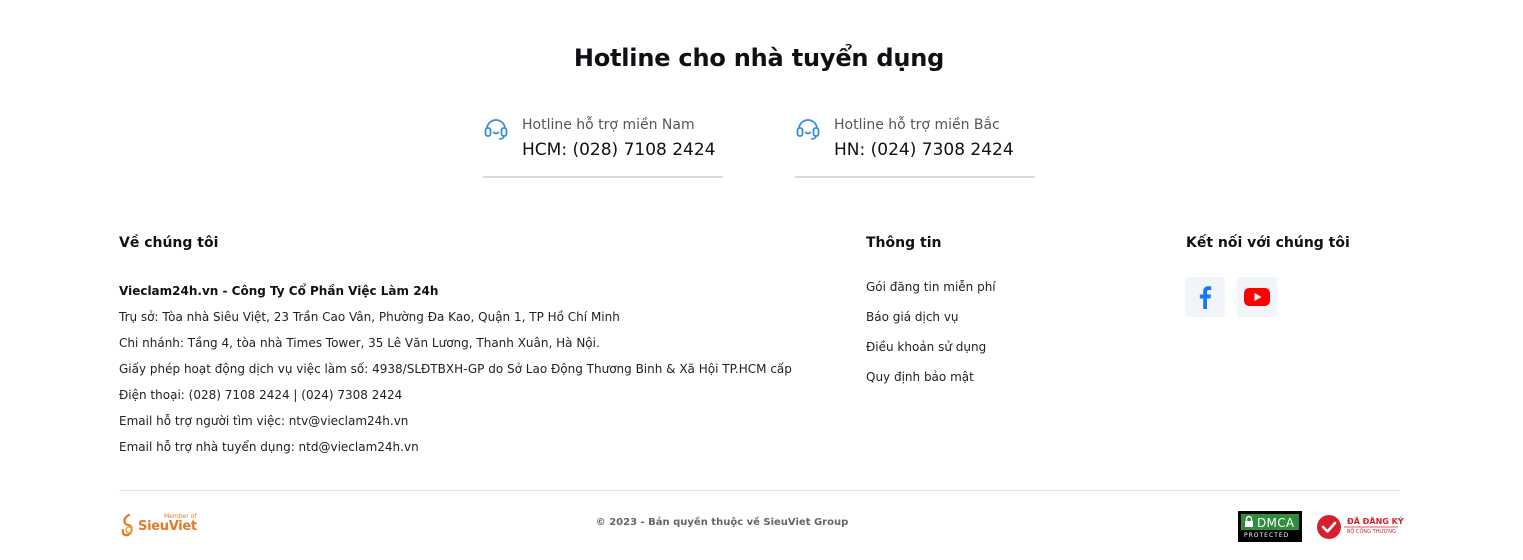 The width and height of the screenshot is (1523, 560). What do you see at coordinates (917, 125) in the screenshot?
I see `hotline-label-north: Hotline hỗ trợ miền Bắc` at bounding box center [917, 125].